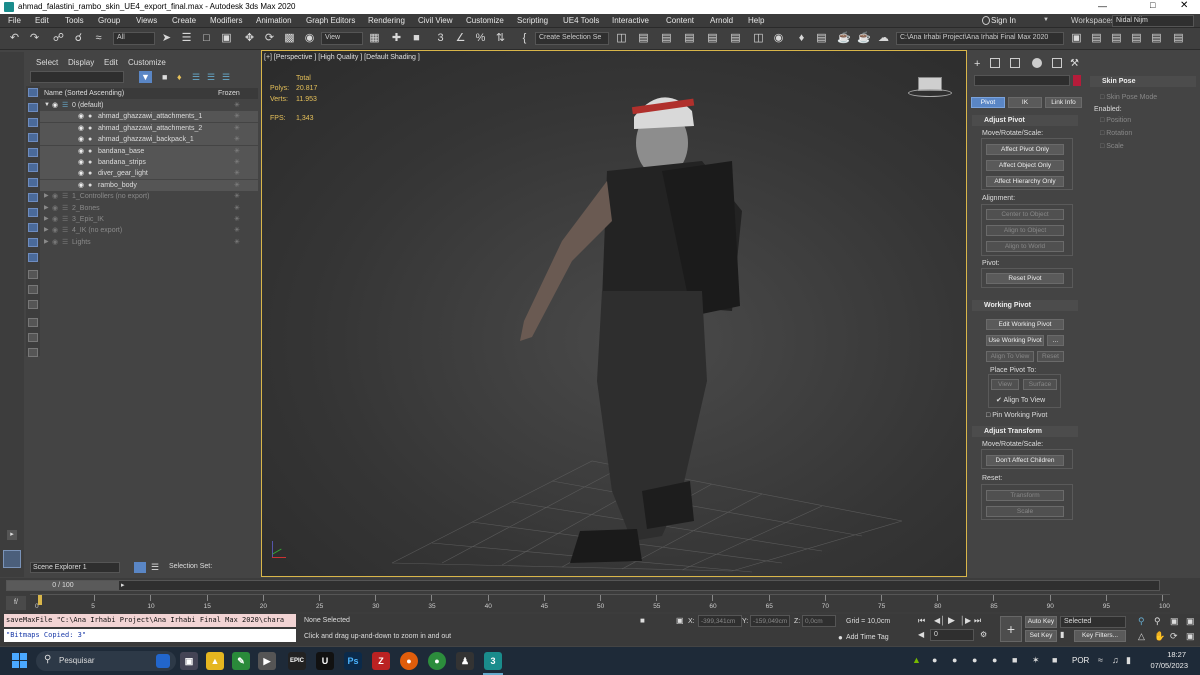 The image size is (1200, 675). Describe the element at coordinates (186, 38) in the screenshot. I see `select-by-name-icon: ☰` at that location.